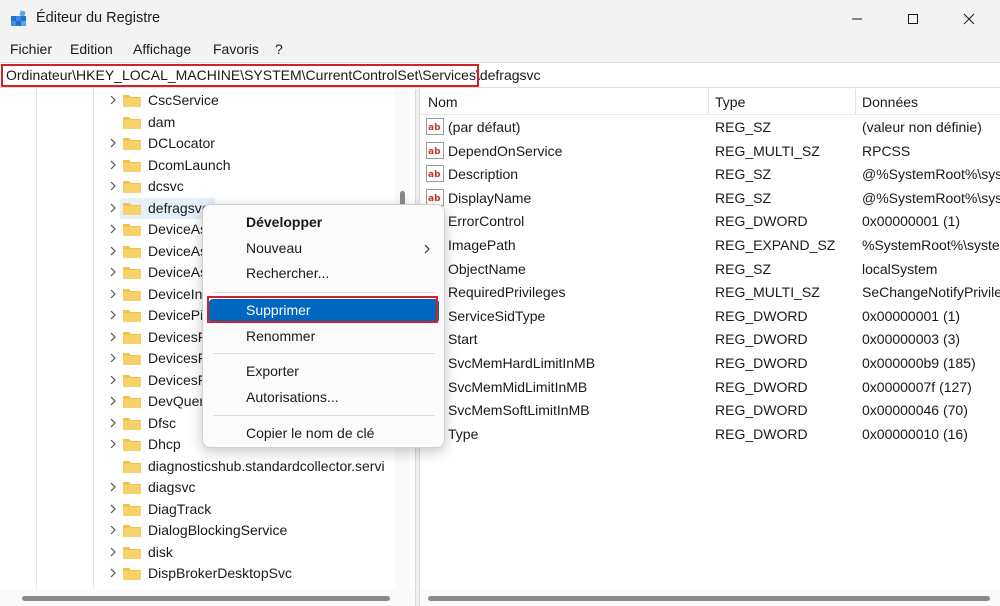 This screenshot has width=1000, height=606. Describe the element at coordinates (911, 339) in the screenshot. I see `value-data: 0x00000003 (3)` at that location.